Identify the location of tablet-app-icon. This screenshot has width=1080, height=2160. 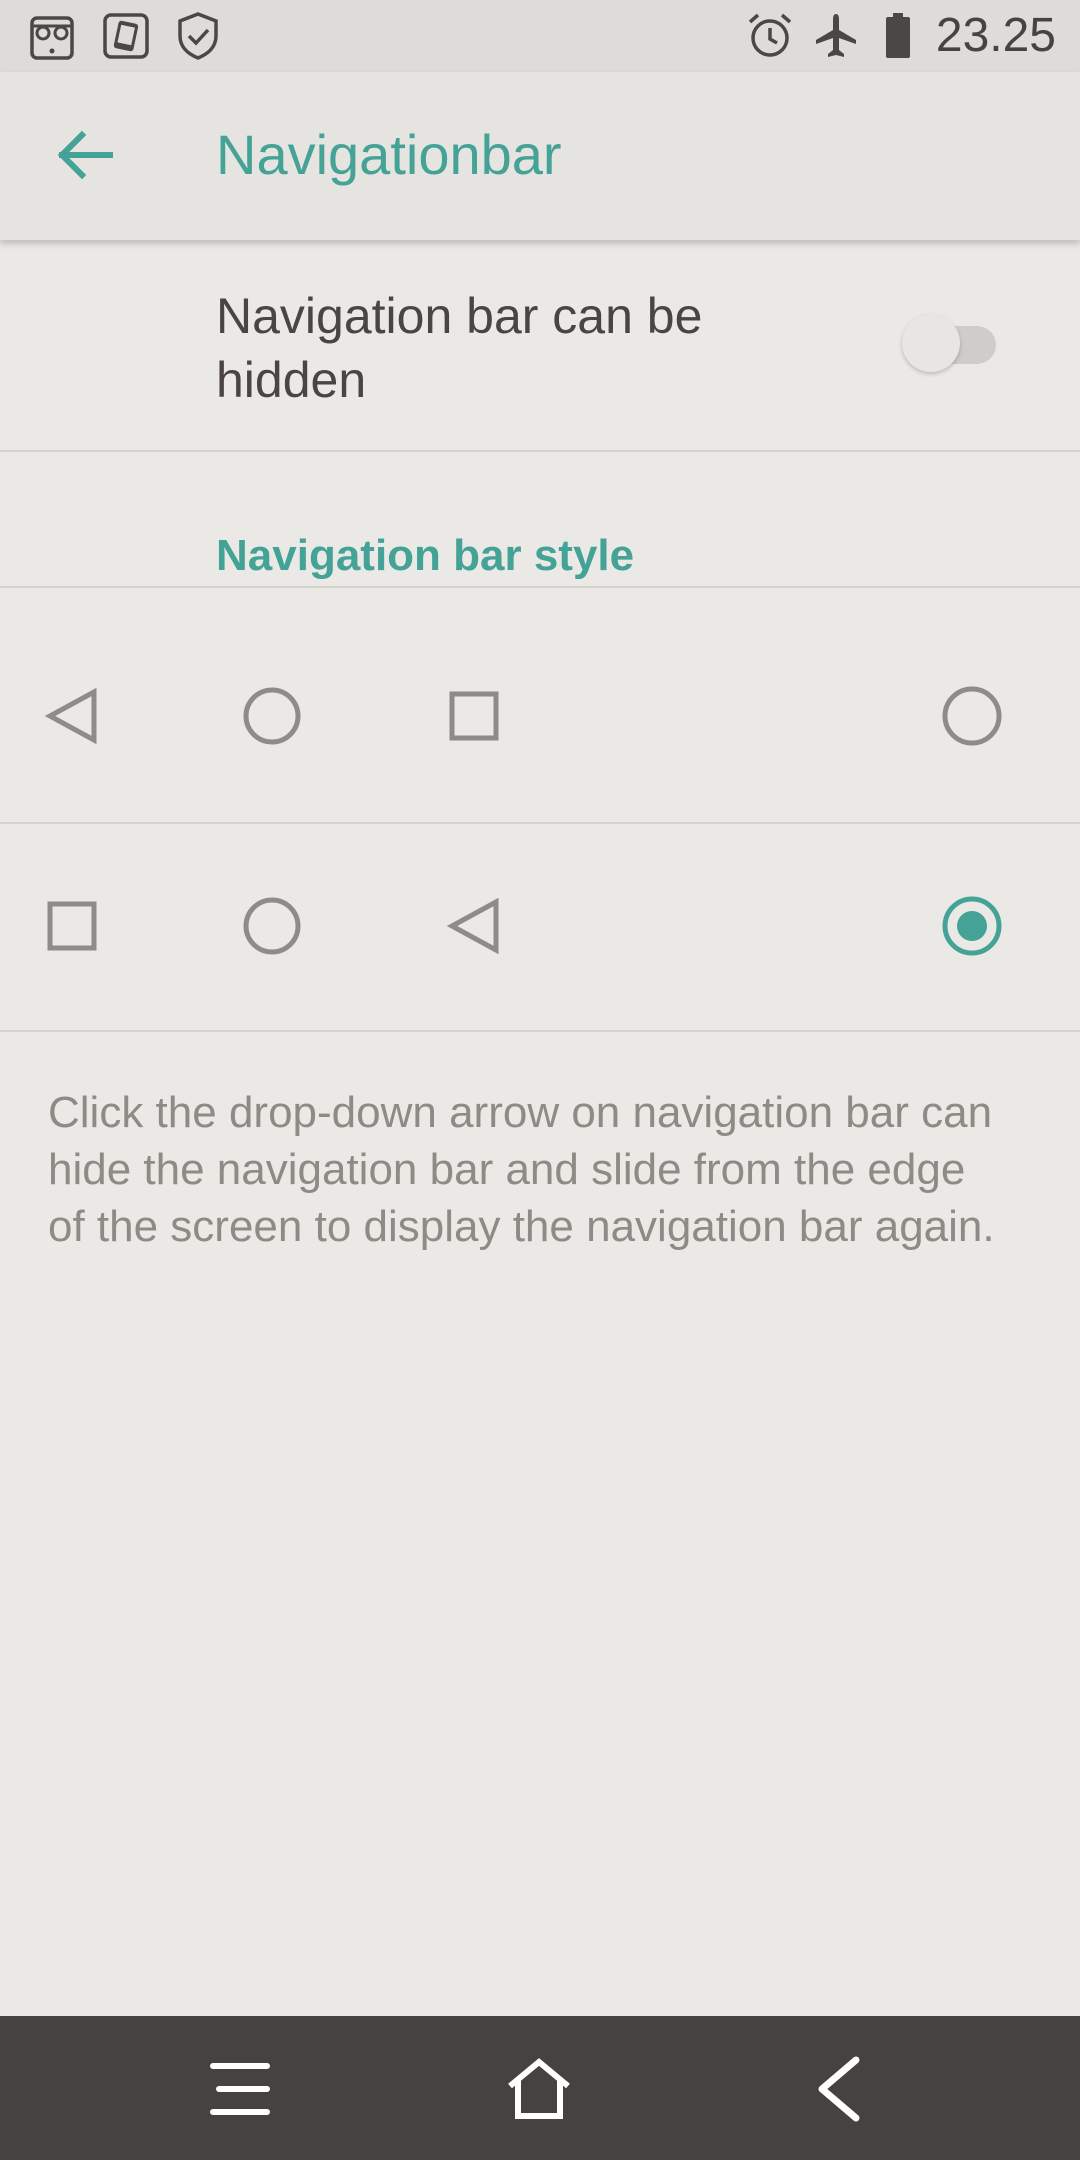
(126, 36).